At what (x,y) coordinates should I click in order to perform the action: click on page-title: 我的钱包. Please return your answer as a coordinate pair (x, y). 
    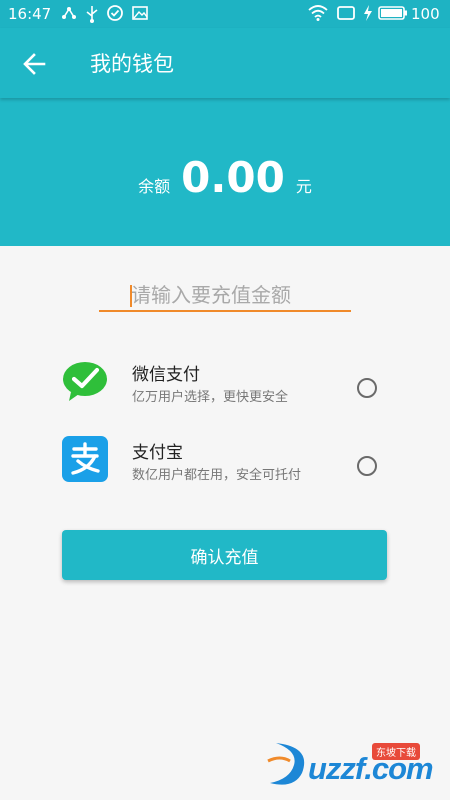
    Looking at the image, I should click on (132, 64).